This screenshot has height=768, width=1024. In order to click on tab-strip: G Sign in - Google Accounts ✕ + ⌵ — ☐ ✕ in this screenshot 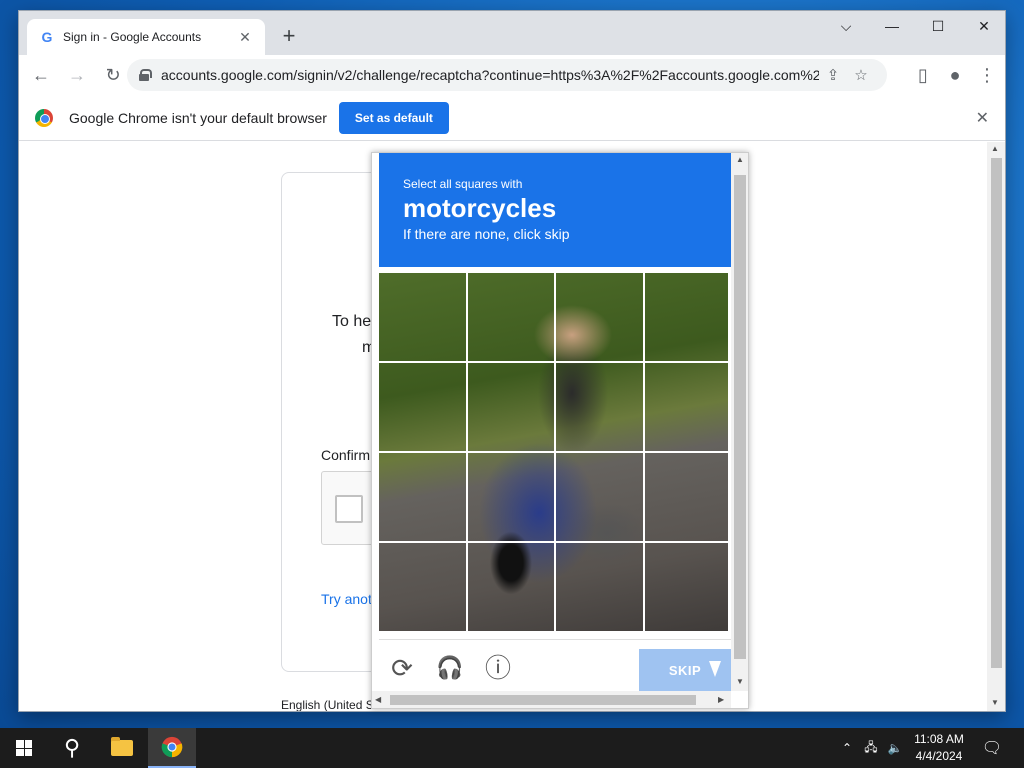, I will do `click(512, 33)`.